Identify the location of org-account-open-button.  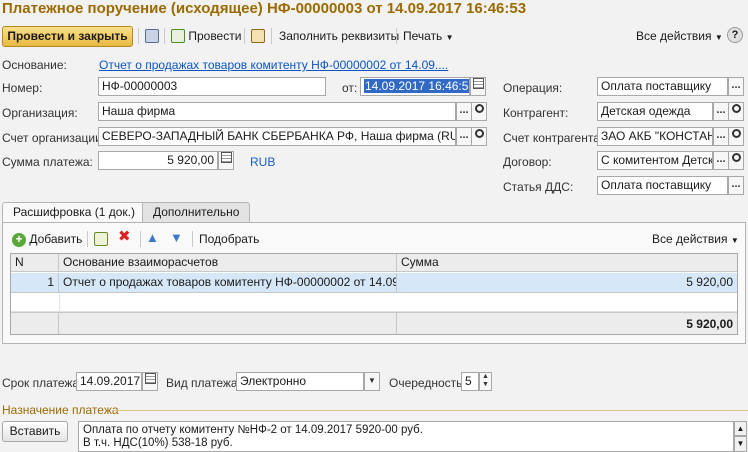
(479, 136).